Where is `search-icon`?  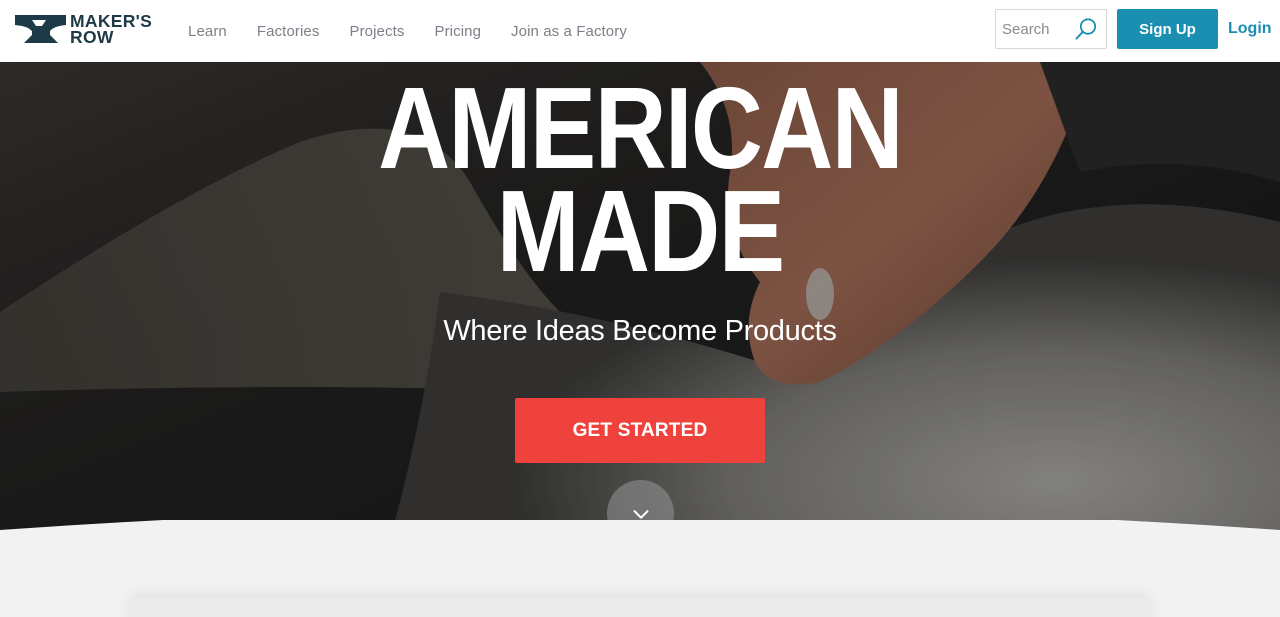 search-icon is located at coordinates (1086, 29).